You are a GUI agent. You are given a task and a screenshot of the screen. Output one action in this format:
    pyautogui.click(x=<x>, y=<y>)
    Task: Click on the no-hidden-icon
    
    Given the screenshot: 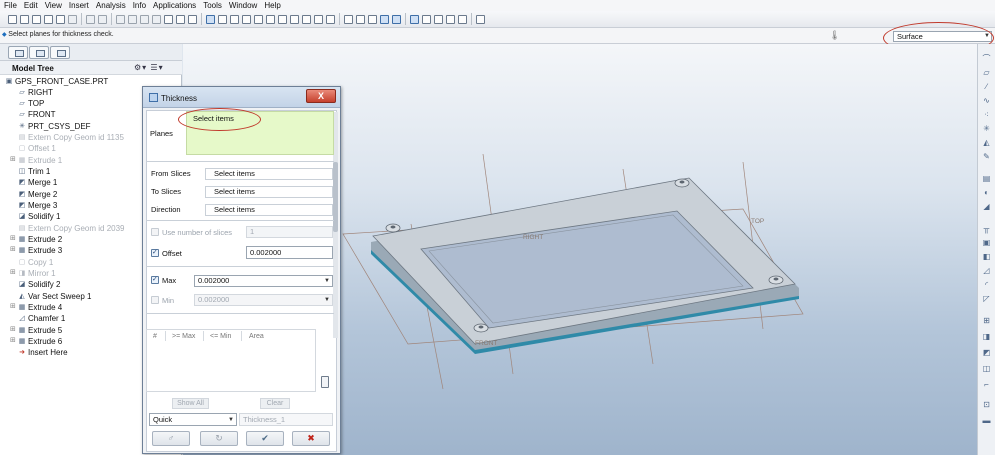 What is the action you would take?
    pyautogui.click(x=372, y=19)
    